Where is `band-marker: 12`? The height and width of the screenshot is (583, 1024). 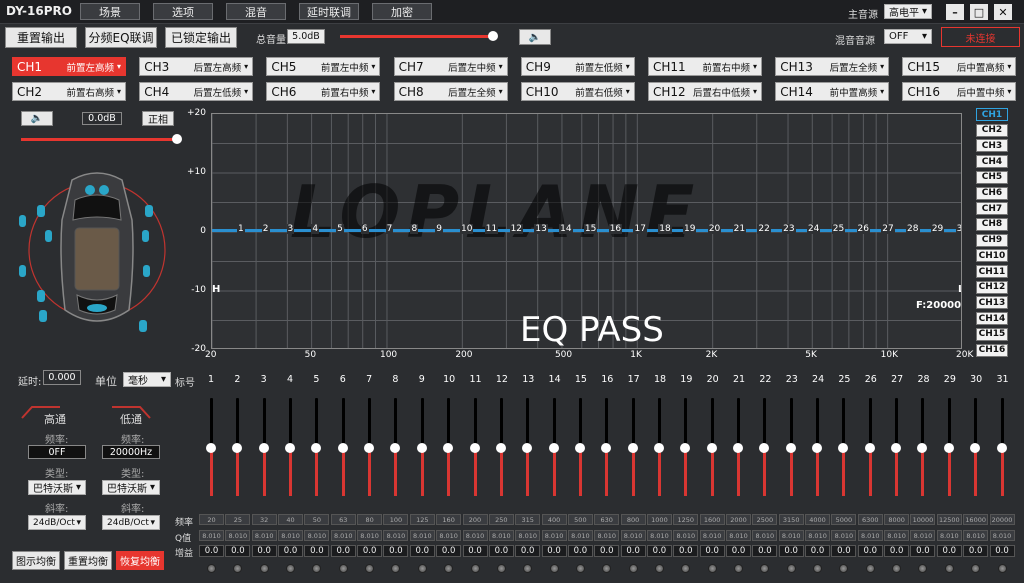 band-marker: 12 is located at coordinates (516, 229).